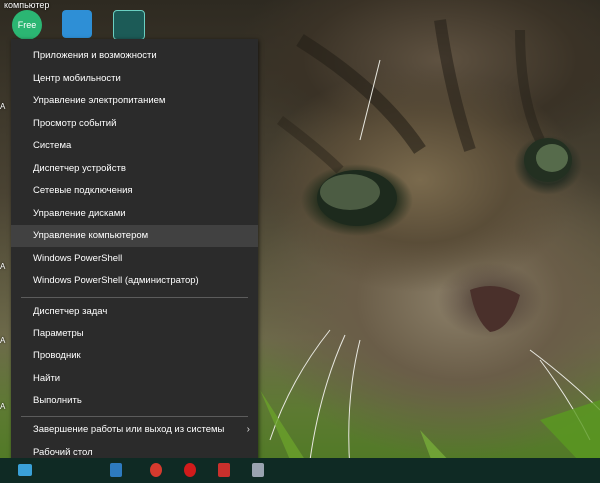 The image size is (600, 483). What do you see at coordinates (248, 429) in the screenshot?
I see `chevron-right-icon: ›` at bounding box center [248, 429].